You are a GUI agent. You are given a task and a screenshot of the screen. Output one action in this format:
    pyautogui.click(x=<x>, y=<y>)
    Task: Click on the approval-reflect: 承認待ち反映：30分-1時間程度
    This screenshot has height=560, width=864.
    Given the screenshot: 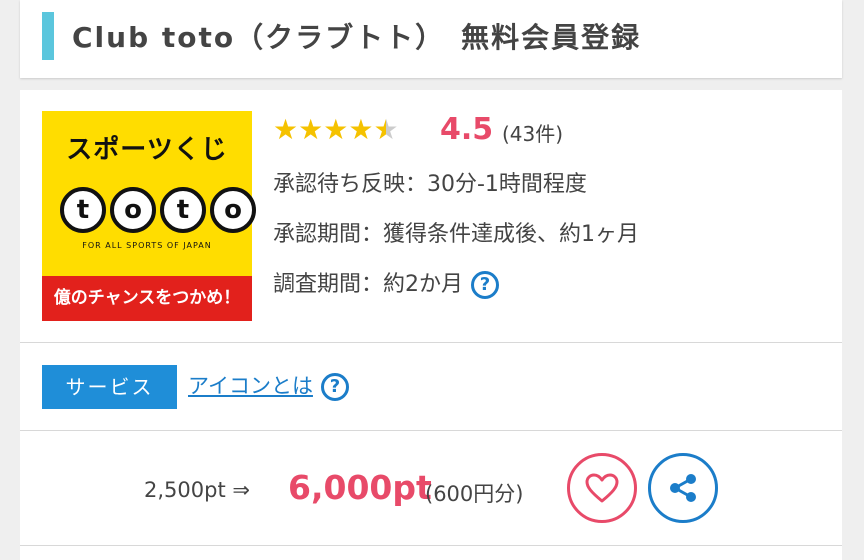 What is the action you would take?
    pyautogui.click(x=430, y=184)
    